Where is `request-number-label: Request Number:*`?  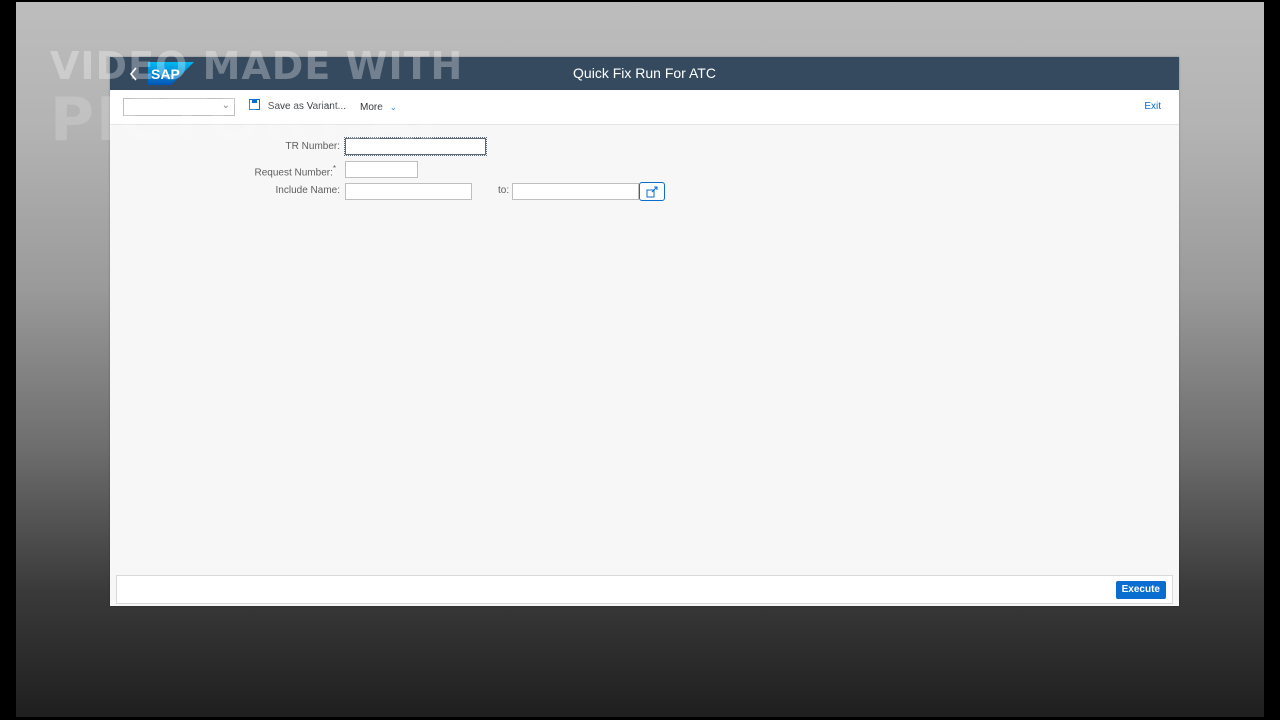 request-number-label: Request Number:* is located at coordinates (266, 171).